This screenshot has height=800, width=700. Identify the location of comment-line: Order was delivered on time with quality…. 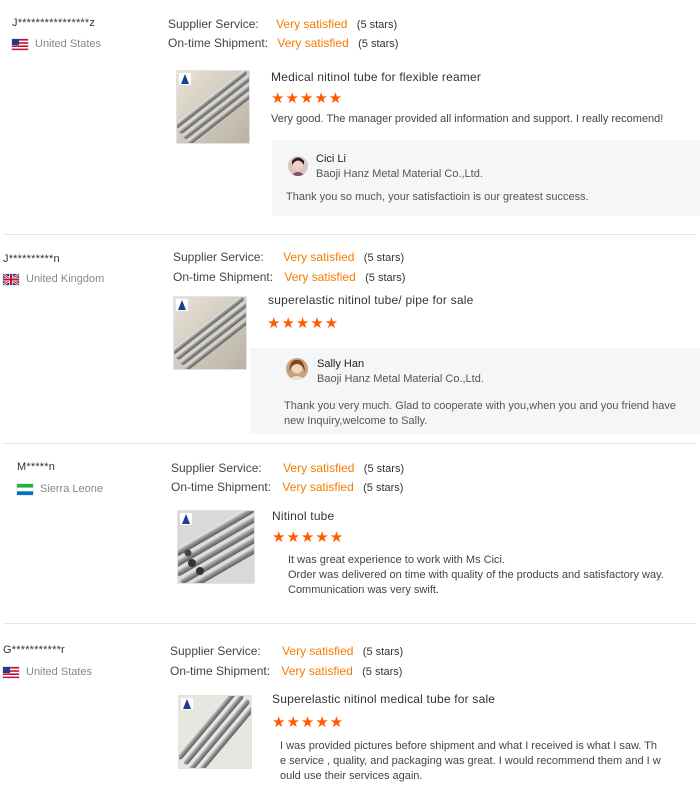
(476, 575).